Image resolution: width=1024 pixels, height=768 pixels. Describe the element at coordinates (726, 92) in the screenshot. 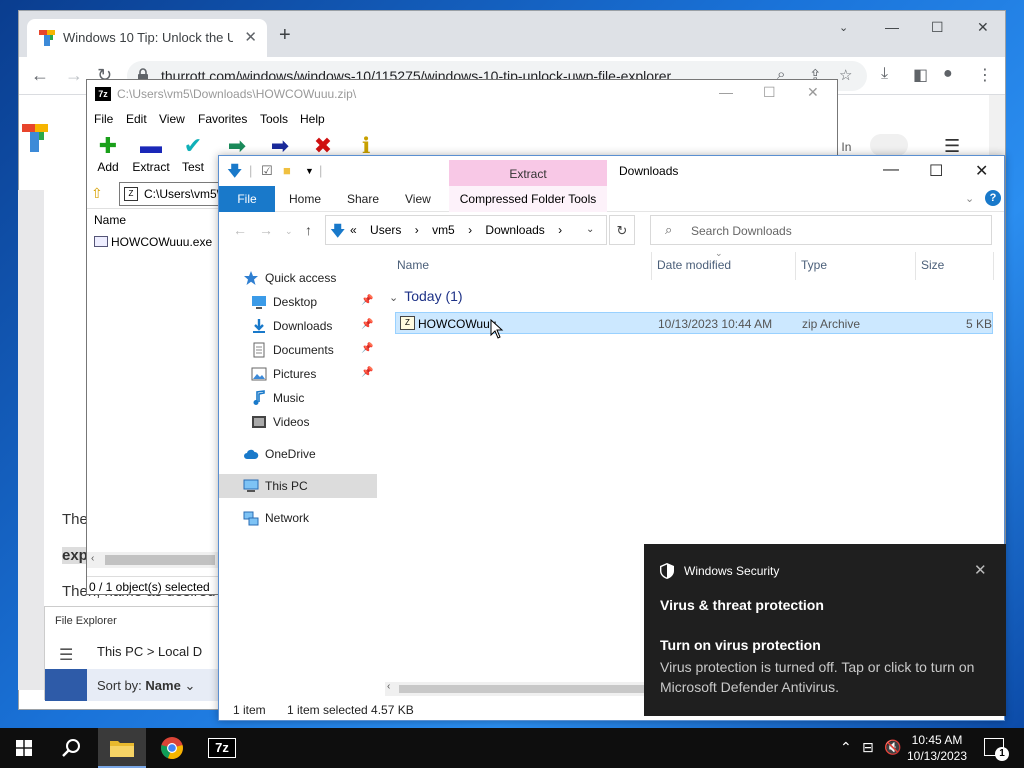

I see `7zip-minimize-icon: —` at that location.